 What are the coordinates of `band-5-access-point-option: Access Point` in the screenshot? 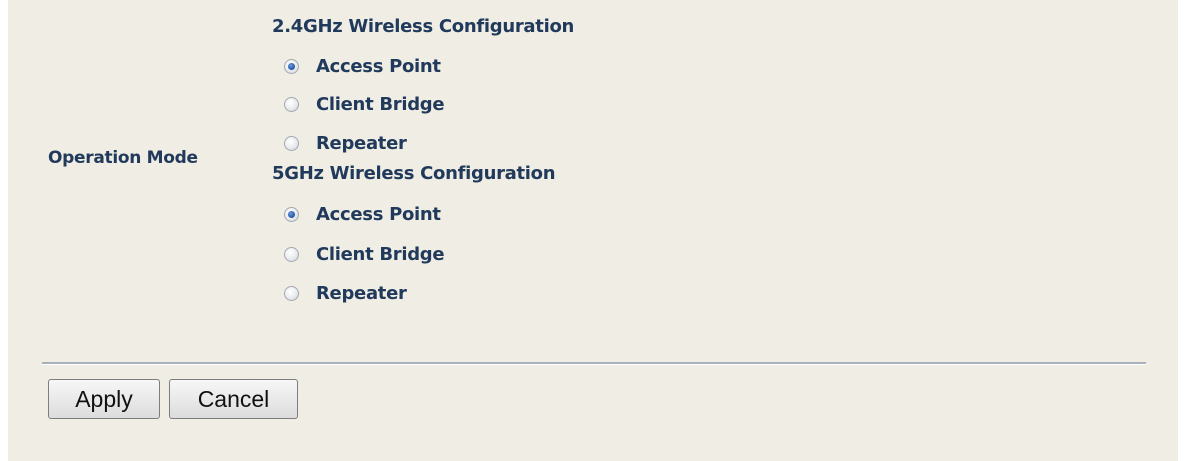 It's located at (362, 214).